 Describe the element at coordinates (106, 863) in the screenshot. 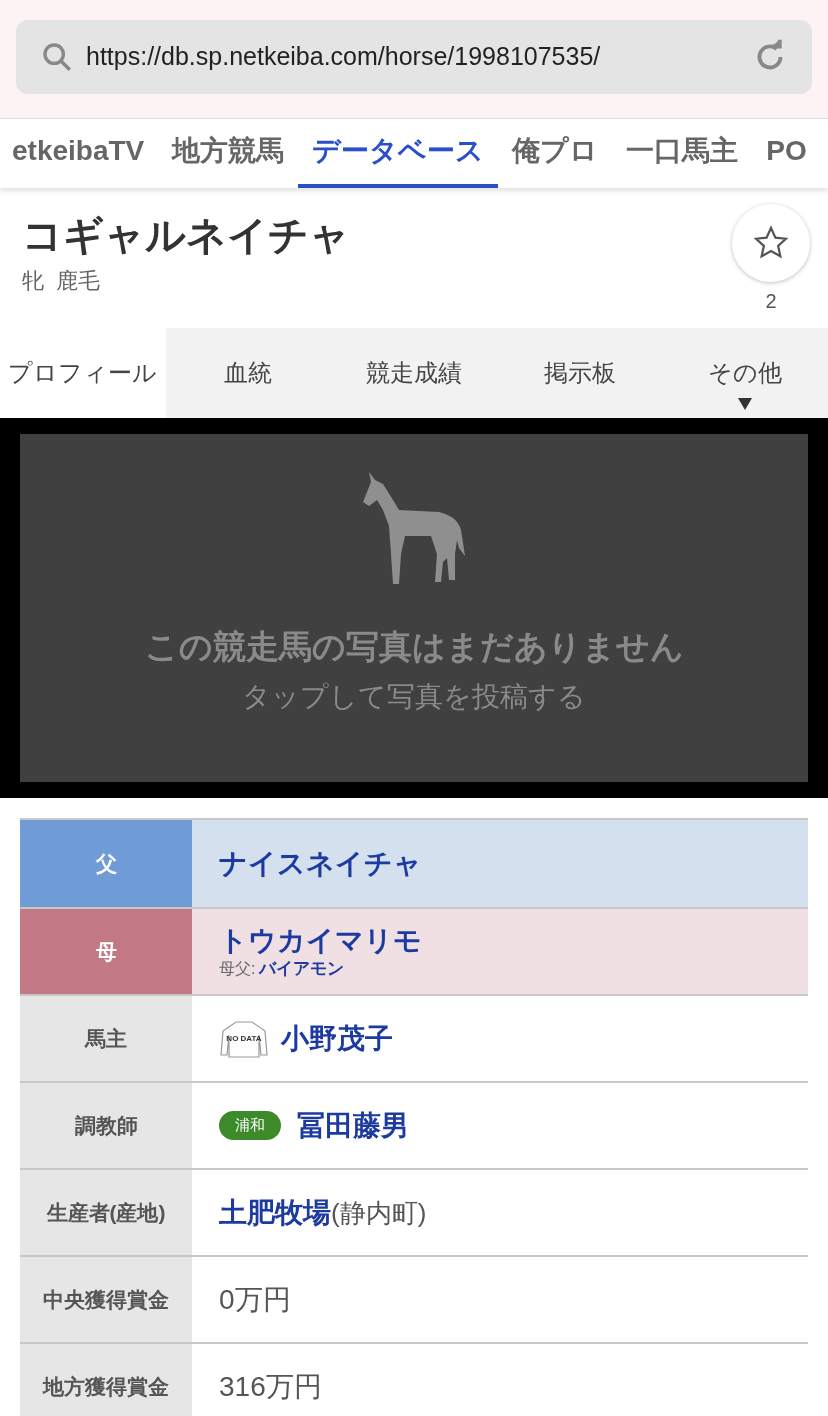

I see `row-header: 父` at that location.